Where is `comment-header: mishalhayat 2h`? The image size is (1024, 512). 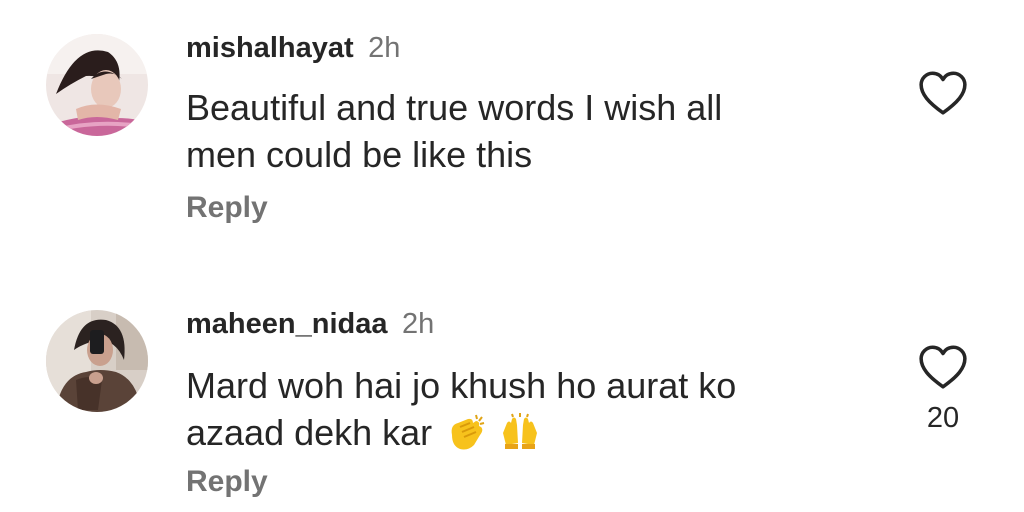 comment-header: mishalhayat 2h is located at coordinates (293, 48).